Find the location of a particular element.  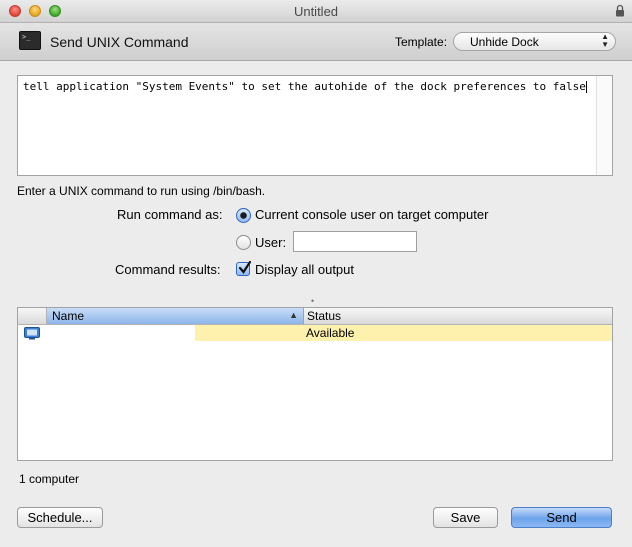

specific-user-radio is located at coordinates (243, 242).